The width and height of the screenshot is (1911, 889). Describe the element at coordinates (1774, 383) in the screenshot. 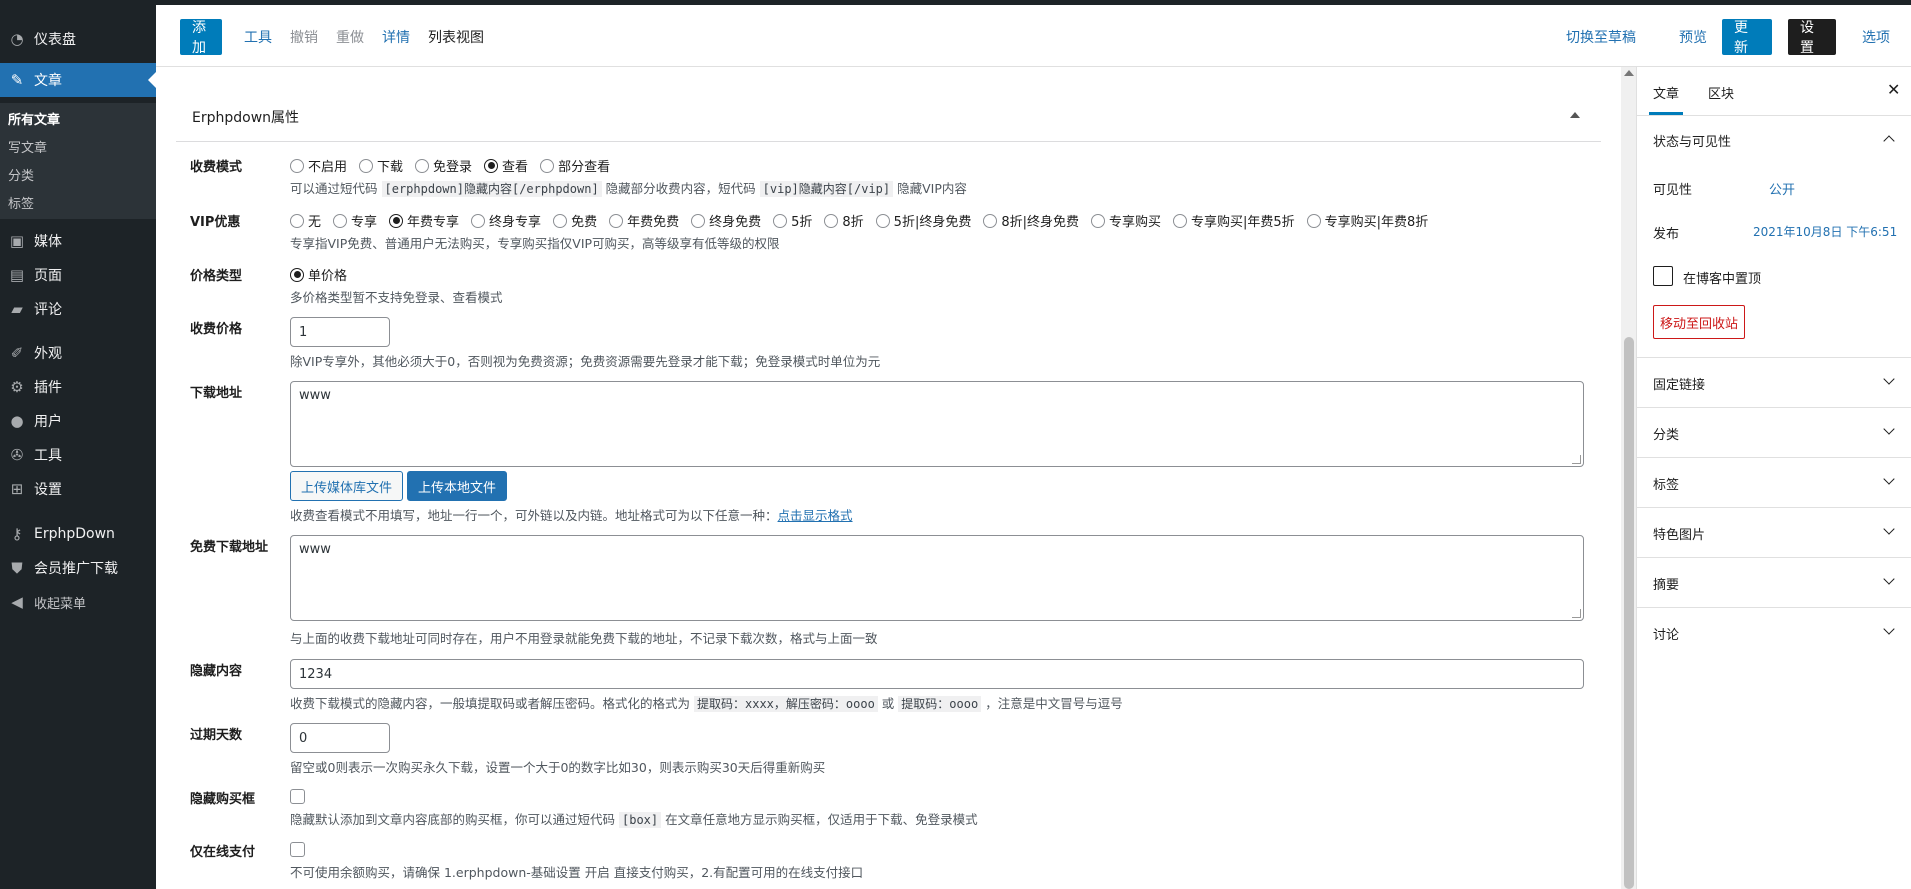

I see `section-permalink: 固定链接` at that location.